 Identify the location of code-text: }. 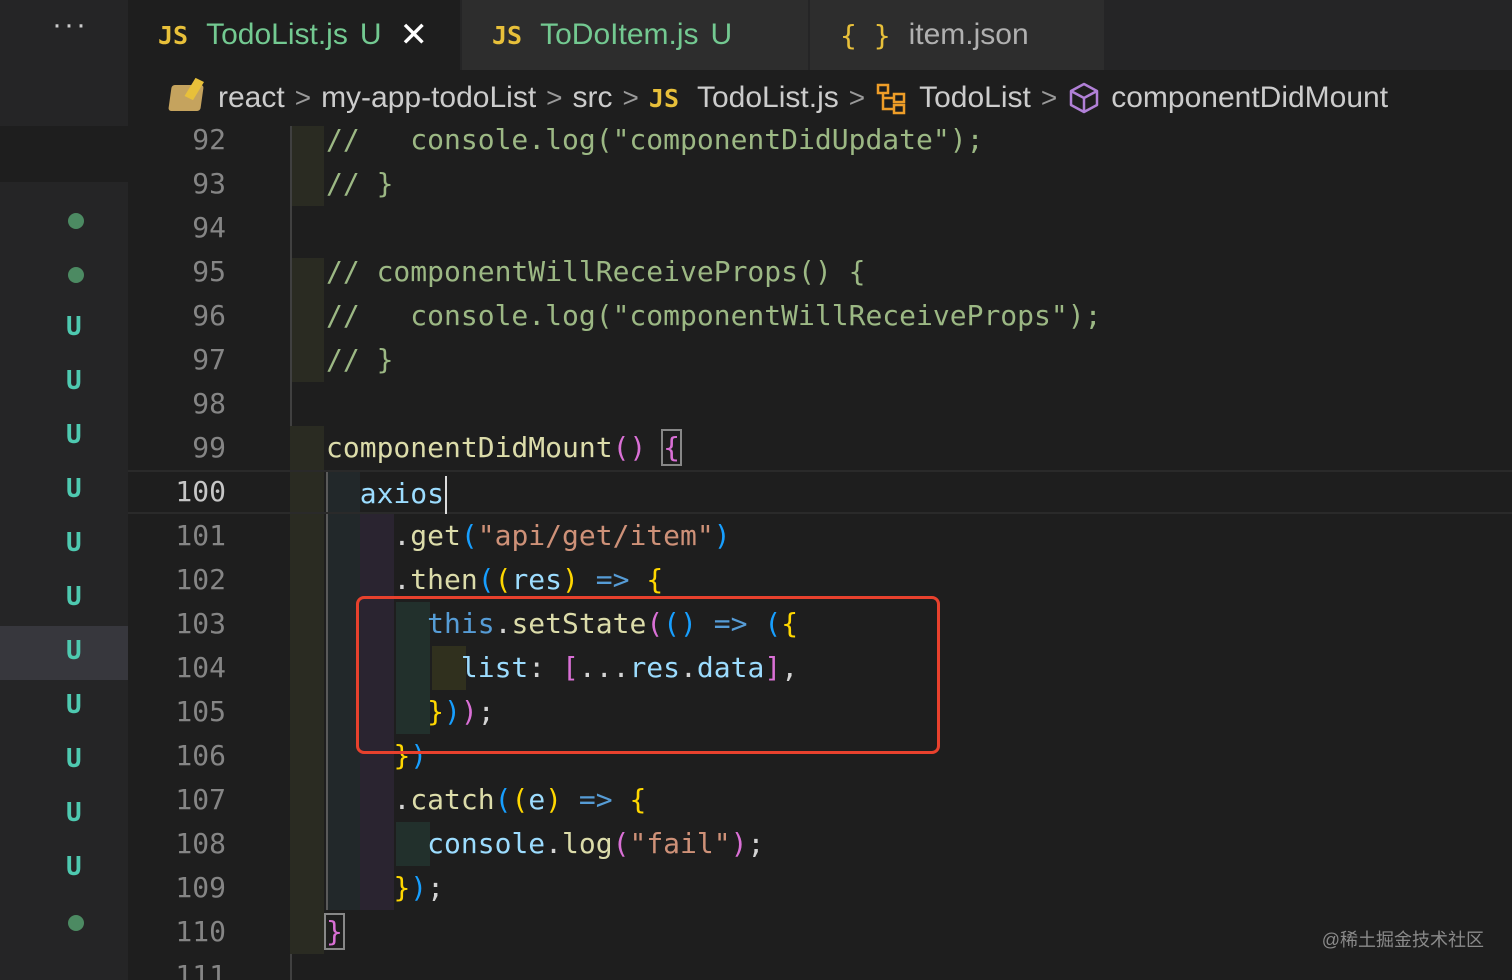
(334, 931).